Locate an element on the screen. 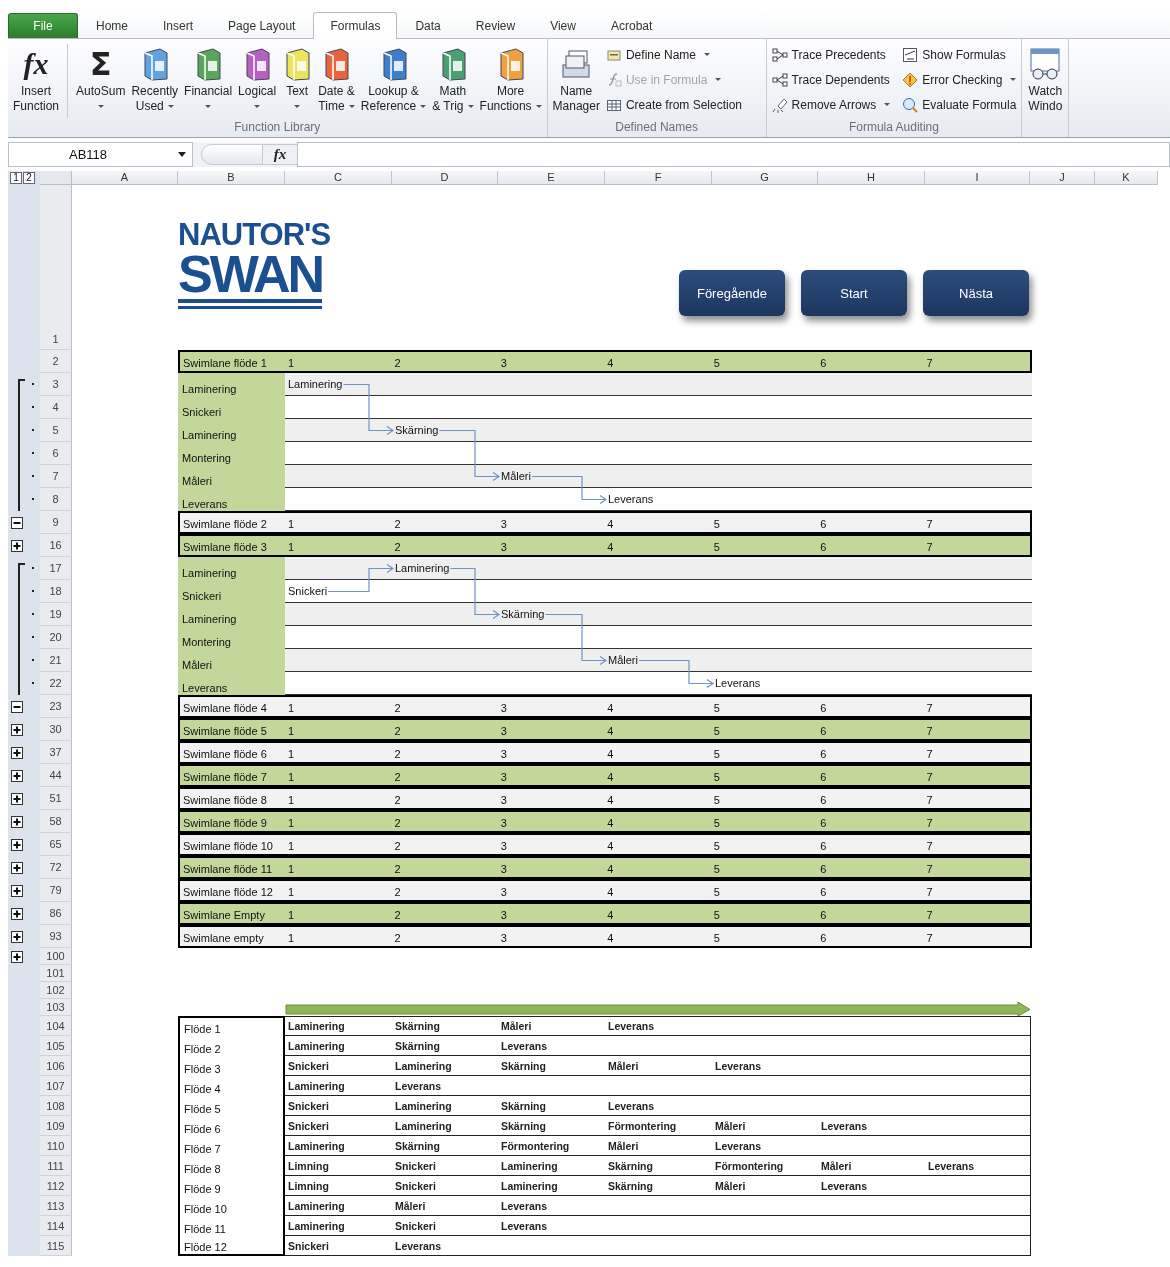 This screenshot has width=1170, height=1267. row-header: 103 is located at coordinates (56, 1007).